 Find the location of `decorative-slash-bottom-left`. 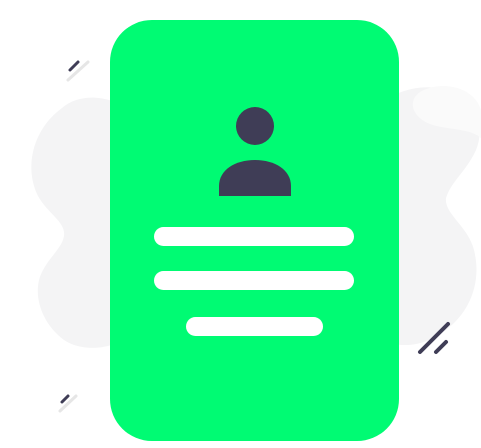

decorative-slash-bottom-left is located at coordinates (68, 403).